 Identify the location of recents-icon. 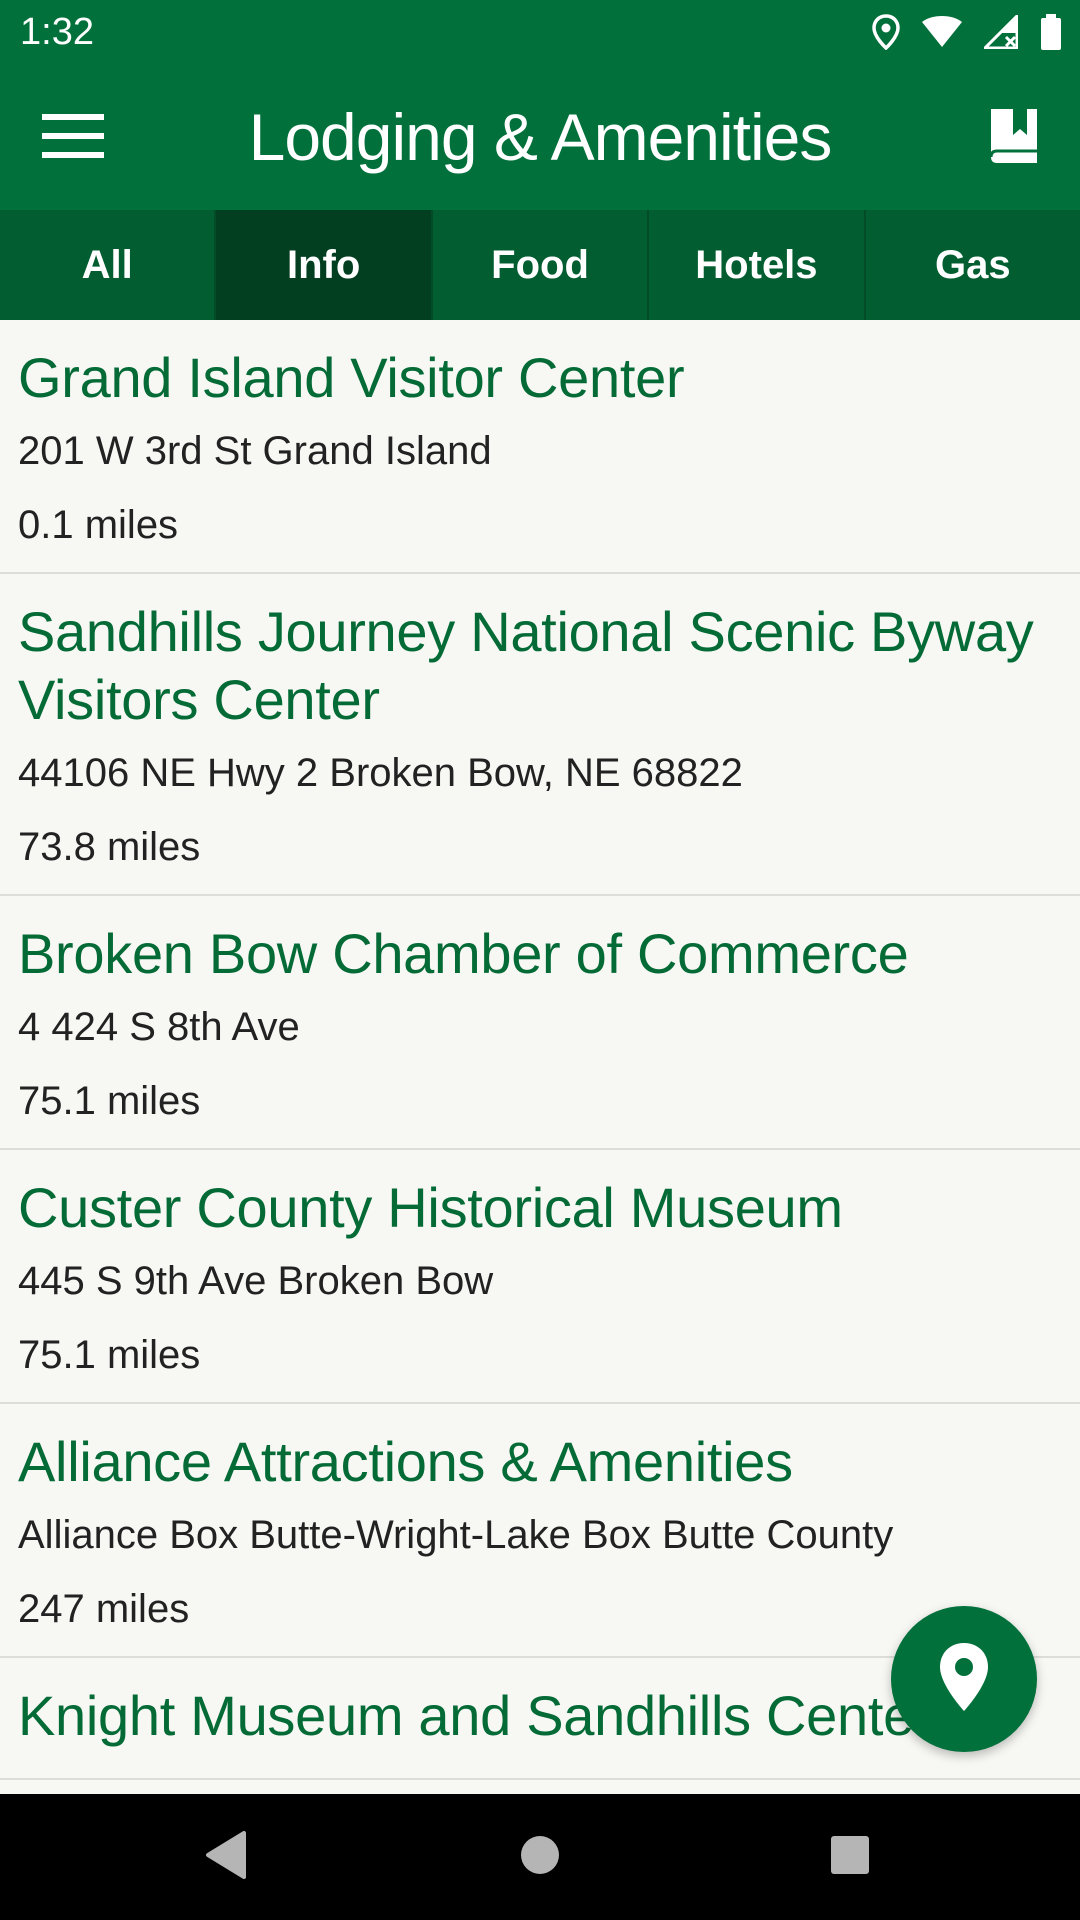
(850, 1857).